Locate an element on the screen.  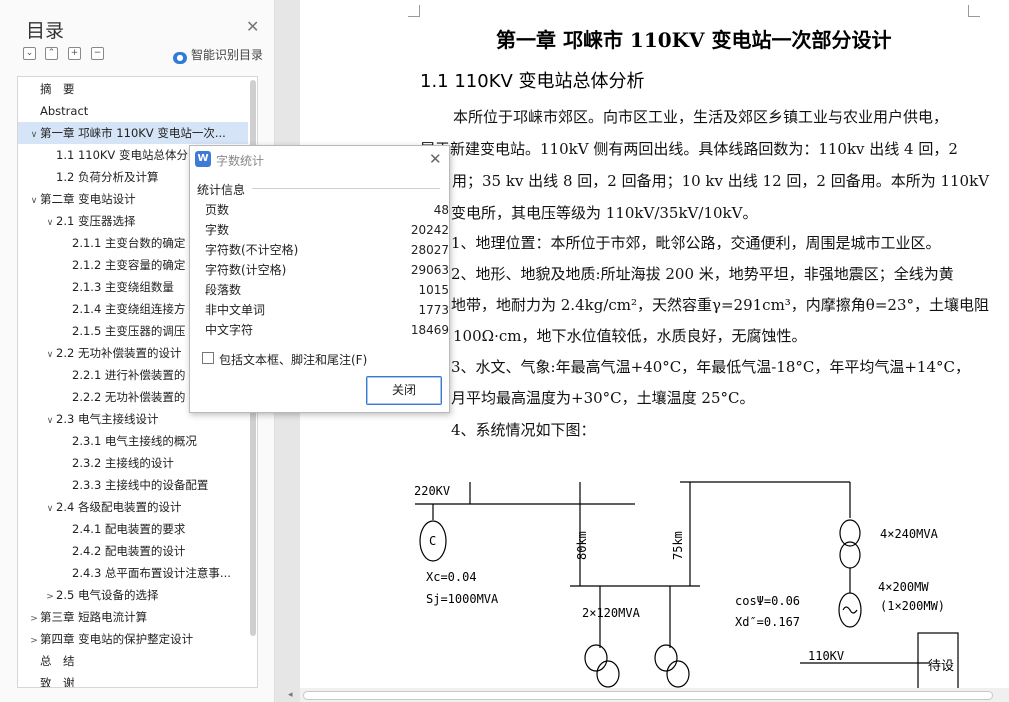
expand-icon: ⌃ is located at coordinates (51, 53).